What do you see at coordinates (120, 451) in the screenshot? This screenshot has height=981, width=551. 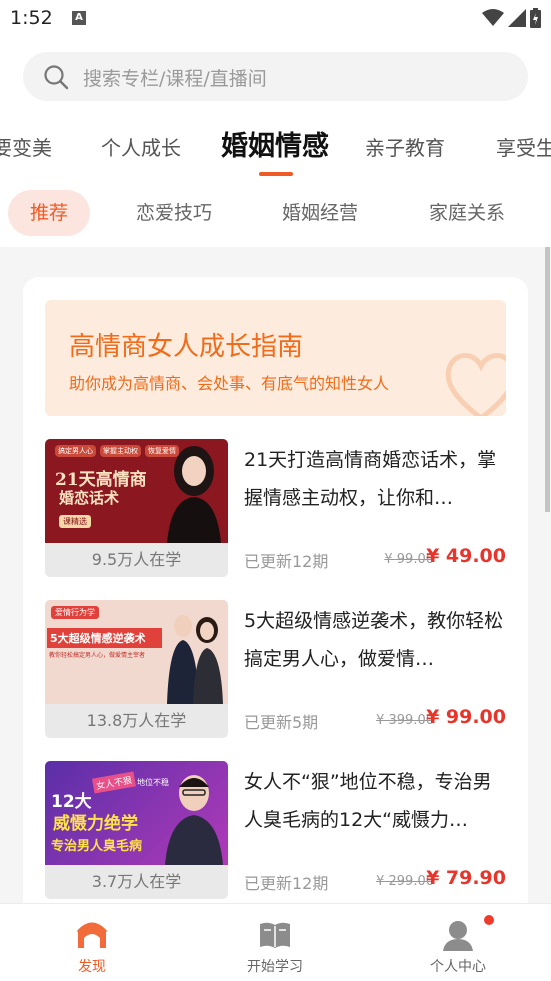 I see `cover-tag: 掌握主动权` at bounding box center [120, 451].